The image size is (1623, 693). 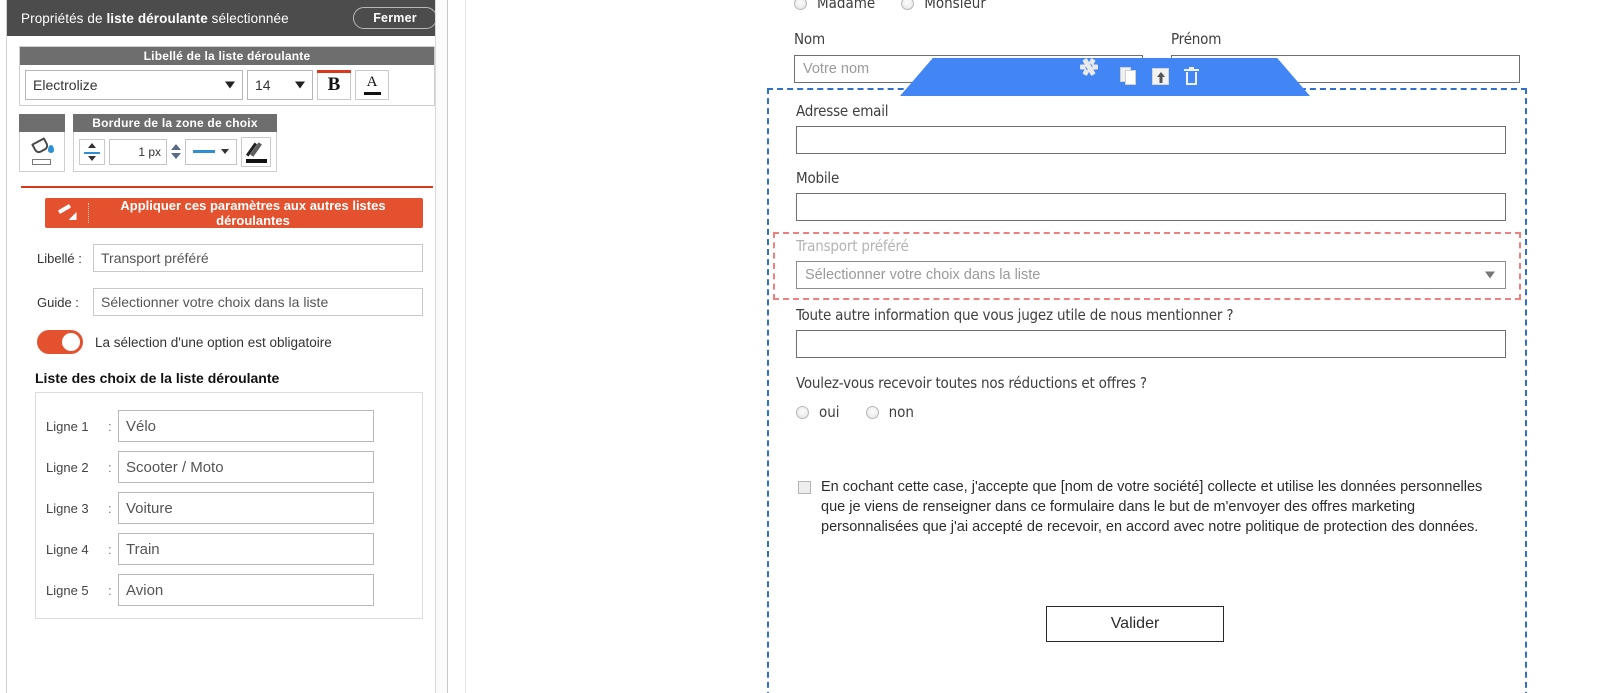 I want to click on nom-label: Nom, so click(x=809, y=39).